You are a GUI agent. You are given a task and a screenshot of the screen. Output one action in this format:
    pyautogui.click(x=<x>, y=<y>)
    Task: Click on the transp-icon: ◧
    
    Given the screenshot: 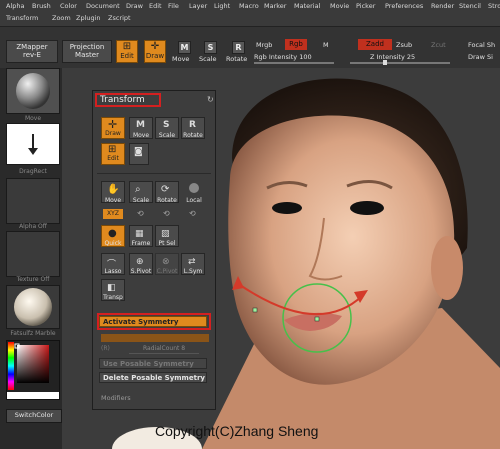 What is the action you would take?
    pyautogui.click(x=111, y=288)
    